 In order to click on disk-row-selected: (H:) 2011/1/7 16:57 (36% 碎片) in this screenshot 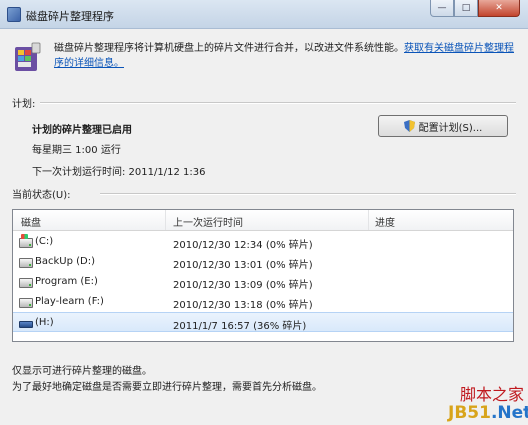, I will do `click(263, 322)`.